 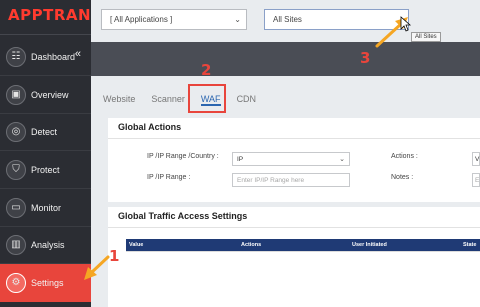 I want to click on sidebar-item-analysis: ▥ Analysis, so click(x=45, y=245).